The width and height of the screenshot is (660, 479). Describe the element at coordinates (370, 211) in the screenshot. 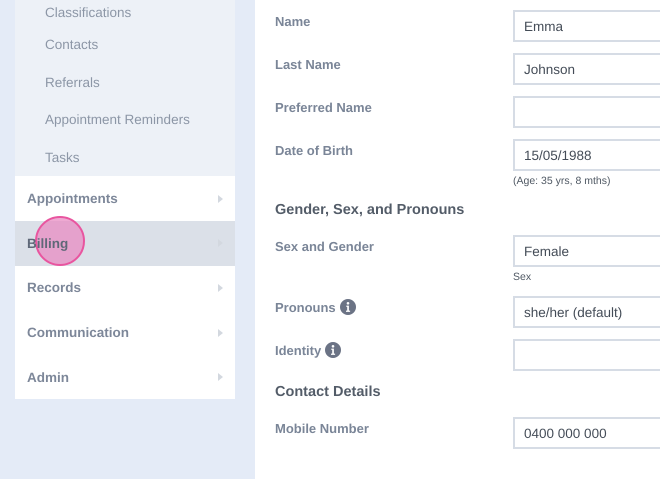

I see `section-heading: Gender, Sex, and Pronouns` at that location.